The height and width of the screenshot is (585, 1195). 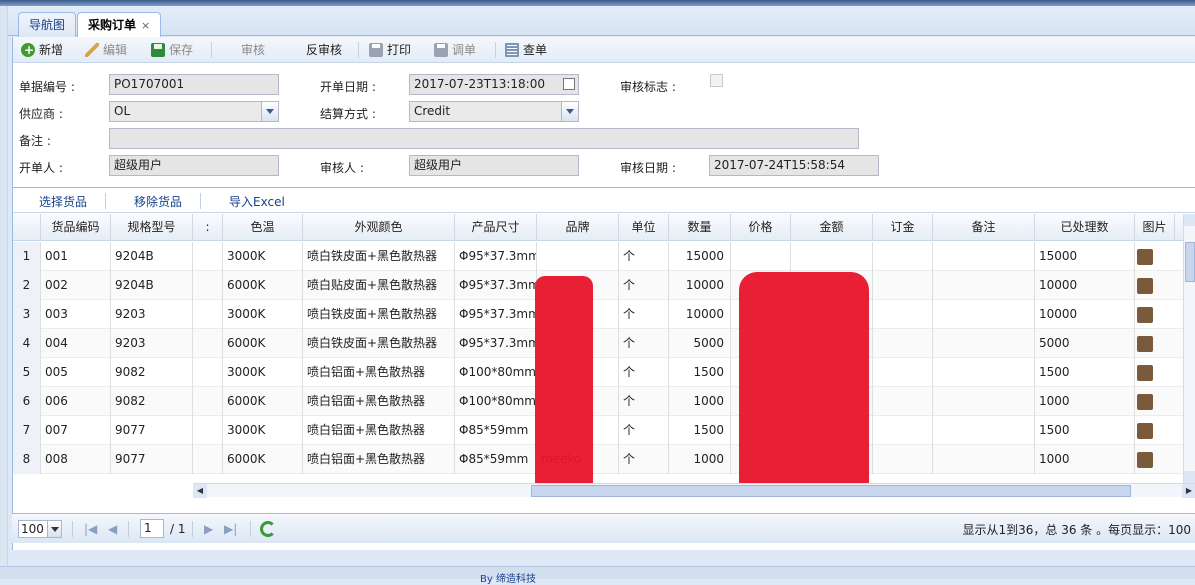 I want to click on scroll-right-icon: ▶, so click(x=1188, y=491).